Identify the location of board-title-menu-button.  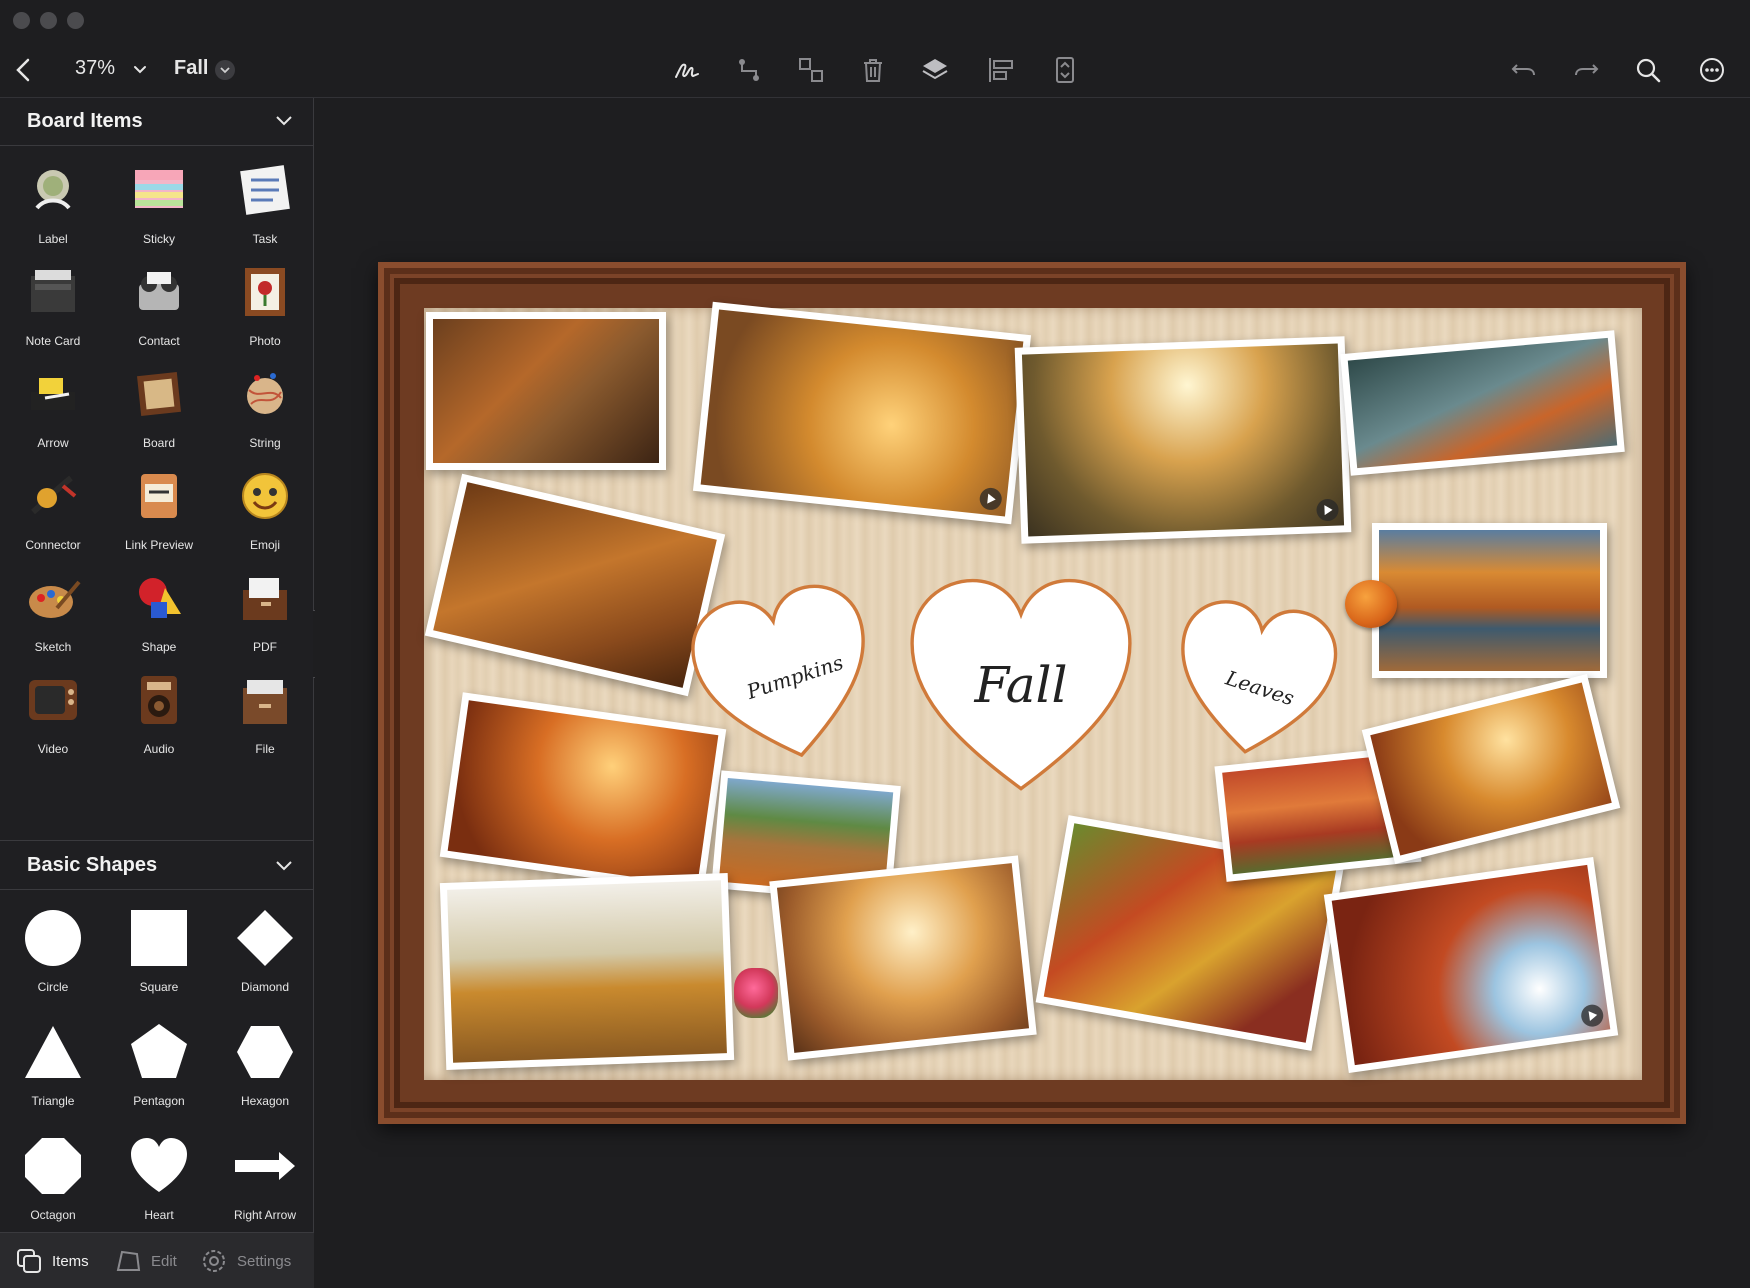
(225, 70).